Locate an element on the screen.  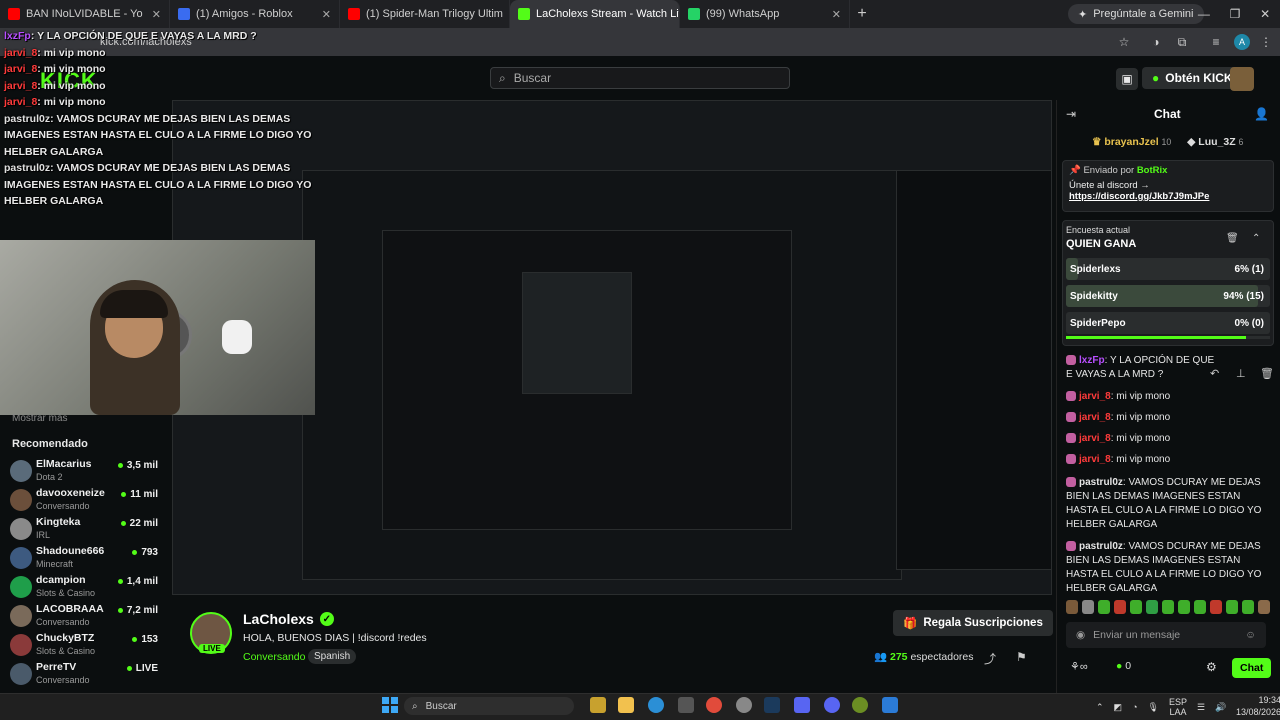
viewer-count: 153 is located at coordinates (145, 639).